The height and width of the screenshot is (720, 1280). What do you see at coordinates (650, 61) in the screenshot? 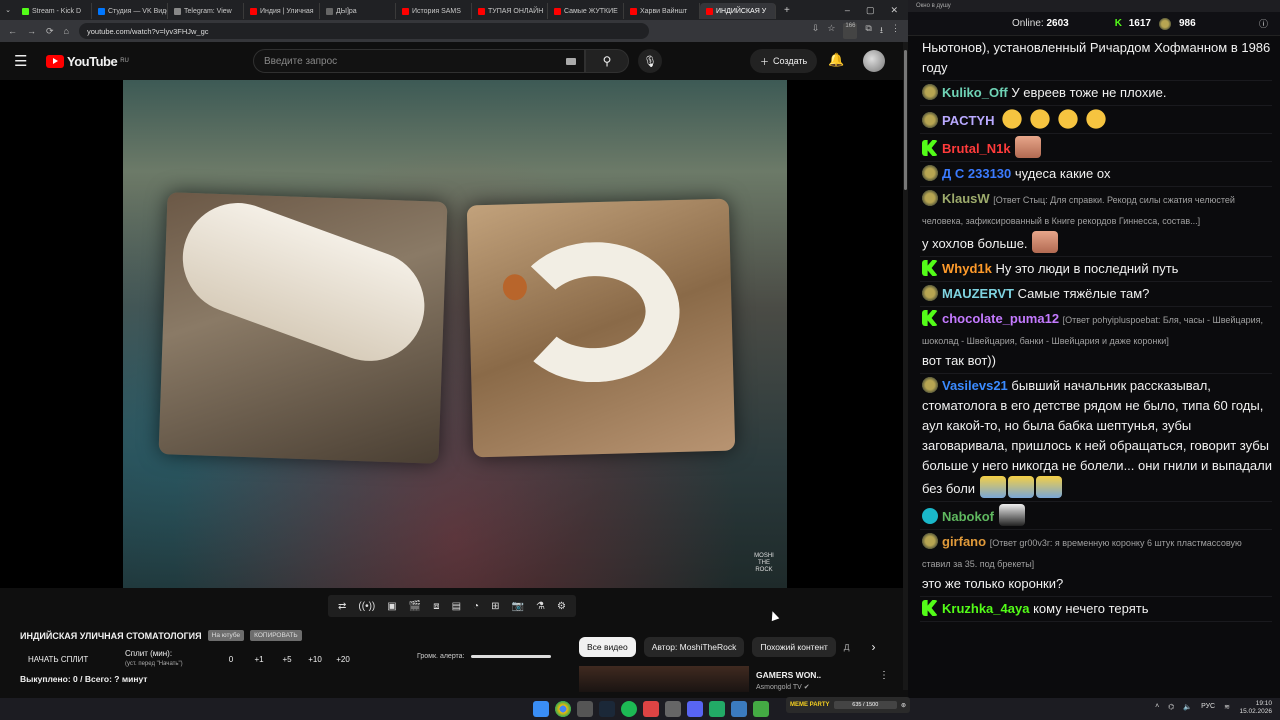
I see `voice-search-button: 🎙` at bounding box center [650, 61].